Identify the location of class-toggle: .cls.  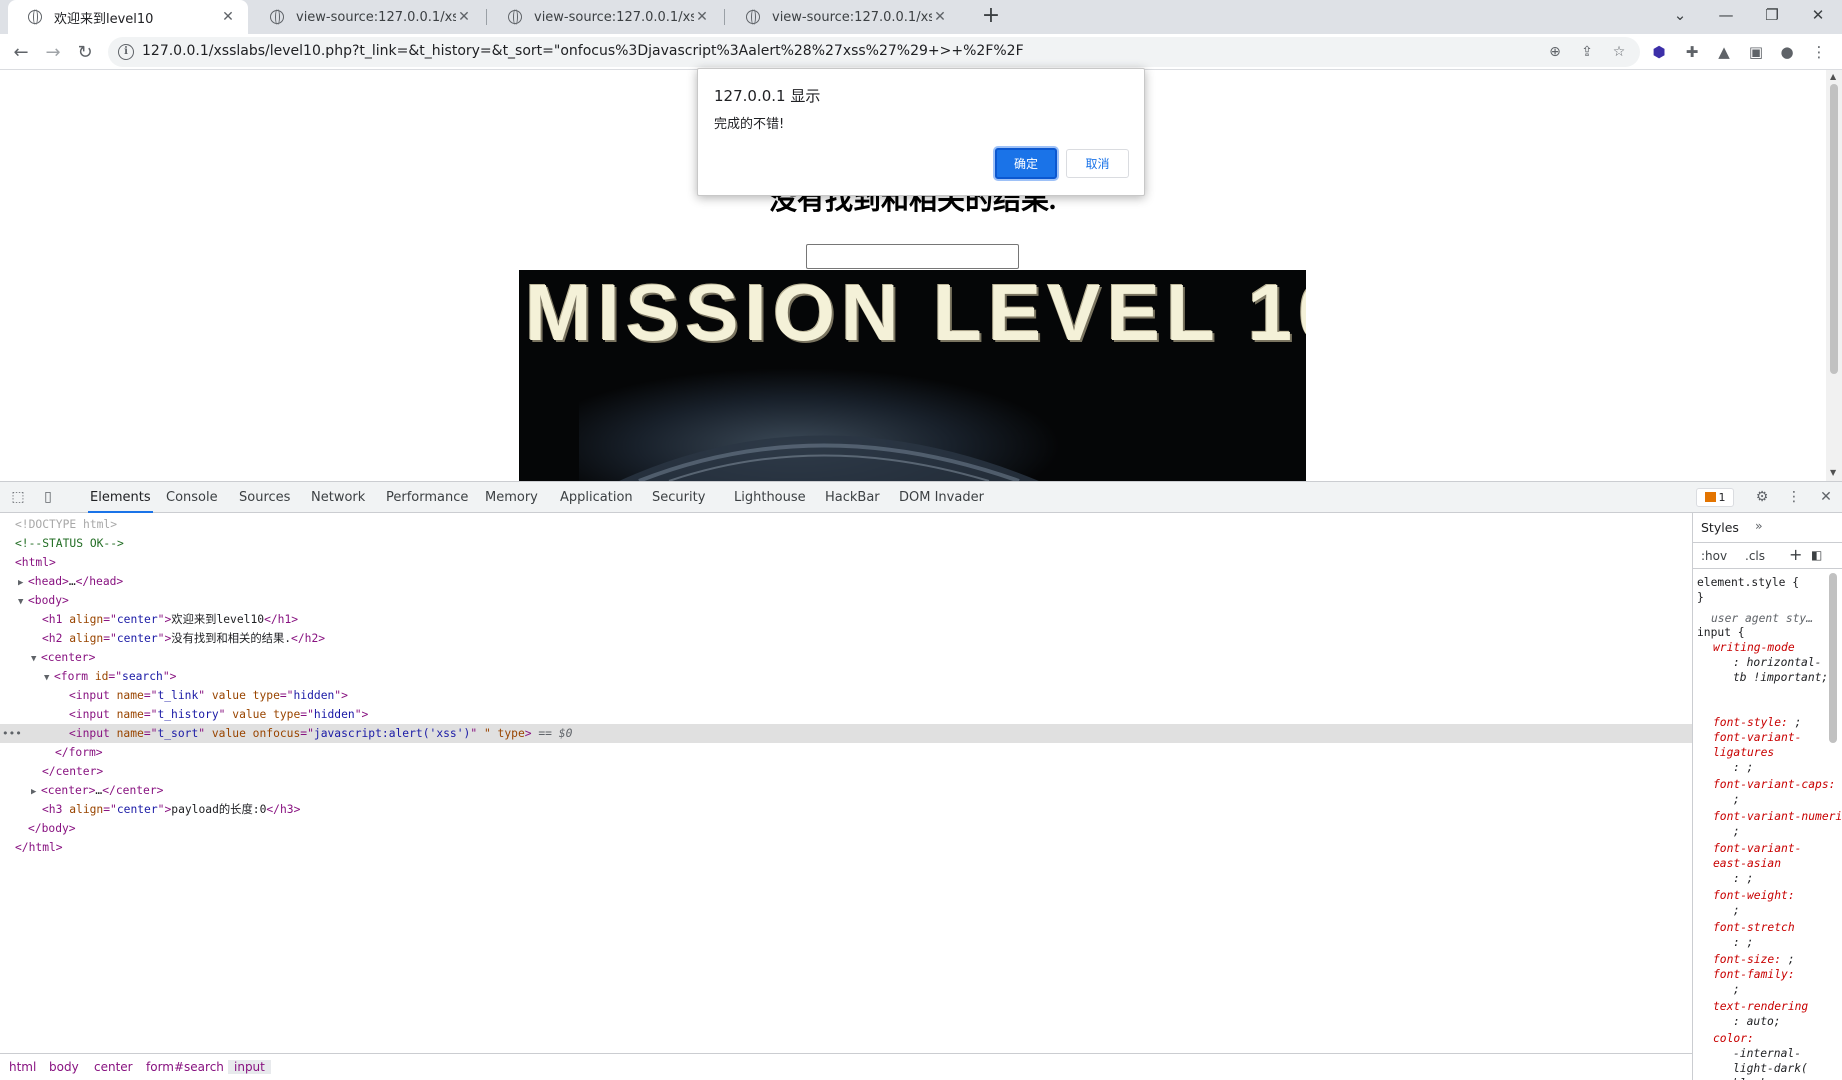
(1755, 556).